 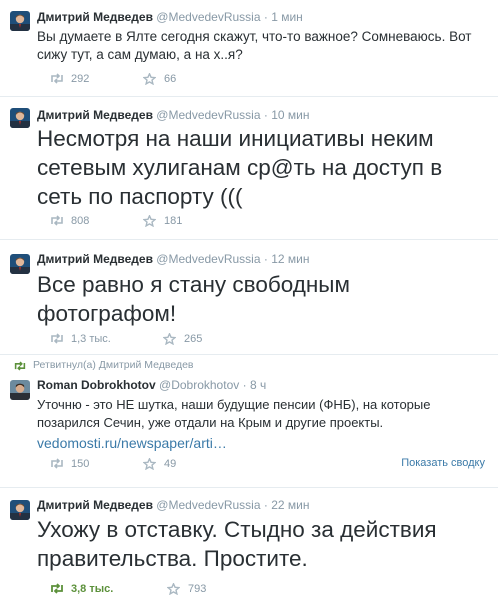 What do you see at coordinates (290, 115) in the screenshot?
I see `timestamp: 10 мин` at bounding box center [290, 115].